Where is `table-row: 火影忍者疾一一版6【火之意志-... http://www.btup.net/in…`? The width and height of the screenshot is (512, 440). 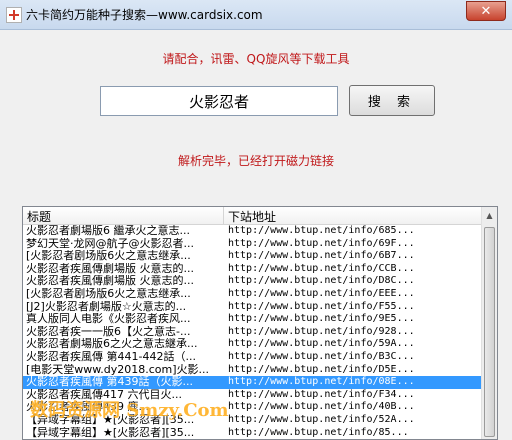 table-row: 火影忍者疾一一版6【火之意志-... http://www.btup.net/in… is located at coordinates (252, 332).